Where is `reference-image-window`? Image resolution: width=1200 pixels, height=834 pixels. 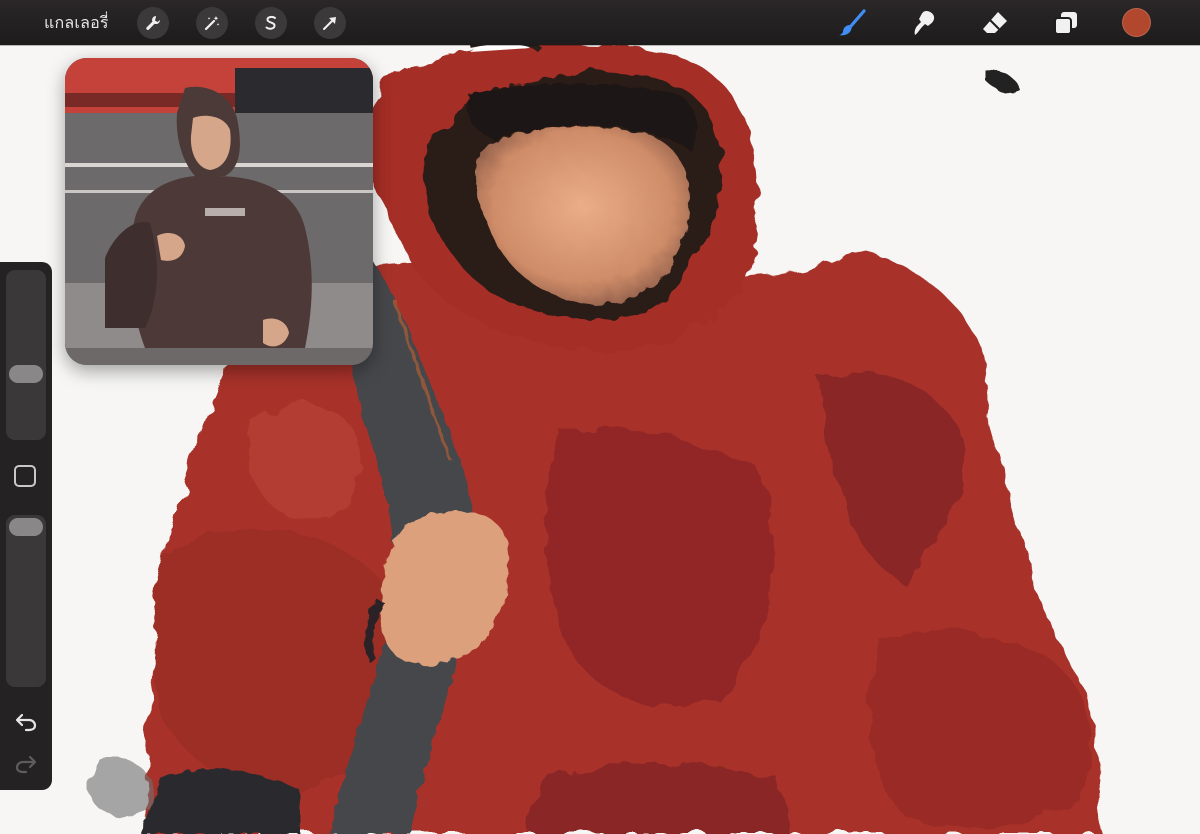 reference-image-window is located at coordinates (219, 211).